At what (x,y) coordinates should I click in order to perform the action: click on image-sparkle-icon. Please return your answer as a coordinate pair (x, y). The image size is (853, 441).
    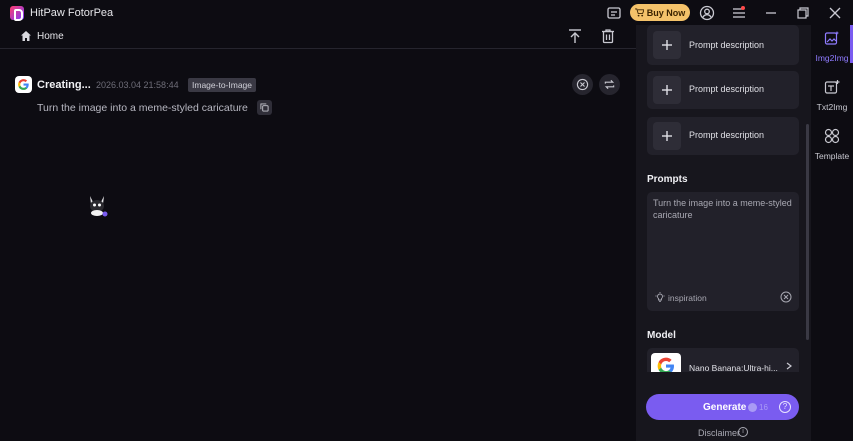
    Looking at the image, I should click on (831, 38).